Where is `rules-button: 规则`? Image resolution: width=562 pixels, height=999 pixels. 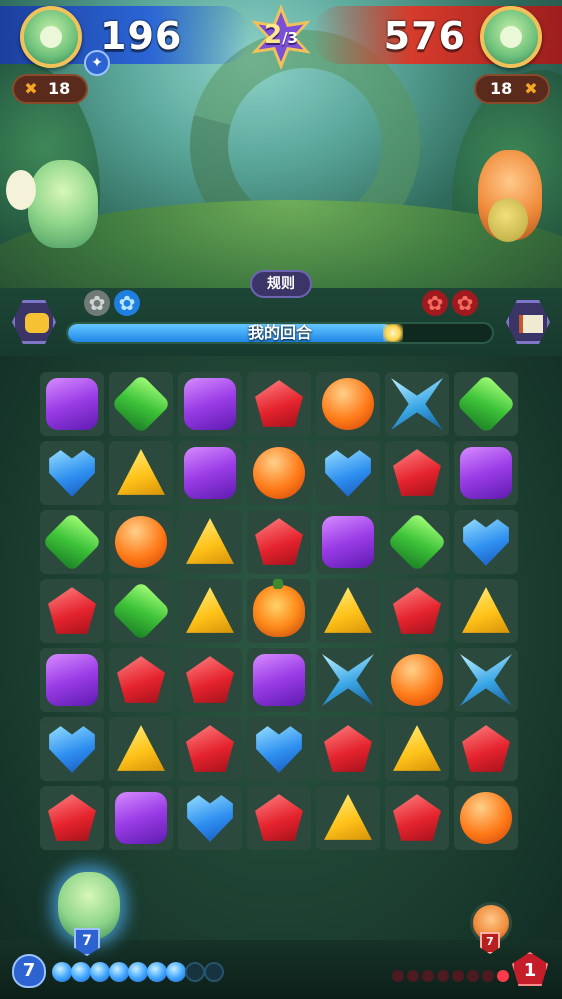 rules-button: 规则 is located at coordinates (281, 284).